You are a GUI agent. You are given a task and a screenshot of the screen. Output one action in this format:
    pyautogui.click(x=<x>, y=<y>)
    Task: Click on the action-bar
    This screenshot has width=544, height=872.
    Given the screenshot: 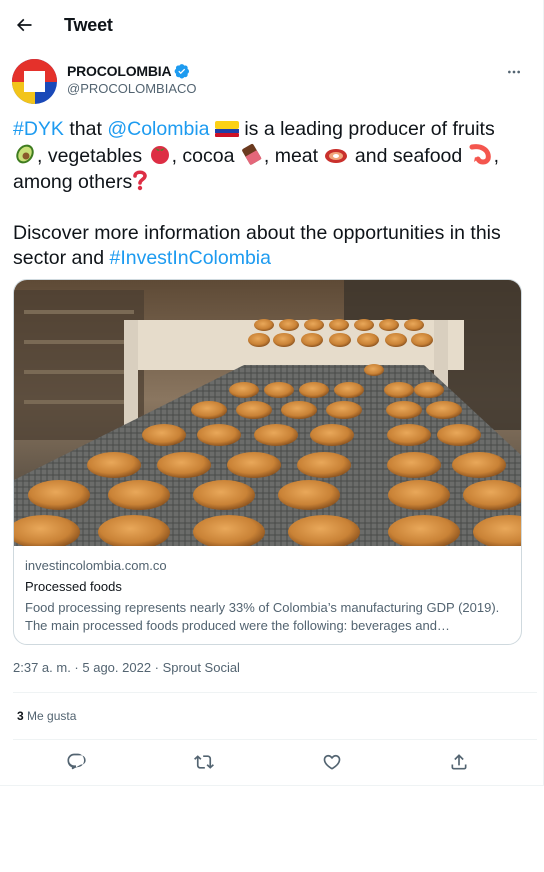 What is the action you would take?
    pyautogui.click(x=272, y=761)
    